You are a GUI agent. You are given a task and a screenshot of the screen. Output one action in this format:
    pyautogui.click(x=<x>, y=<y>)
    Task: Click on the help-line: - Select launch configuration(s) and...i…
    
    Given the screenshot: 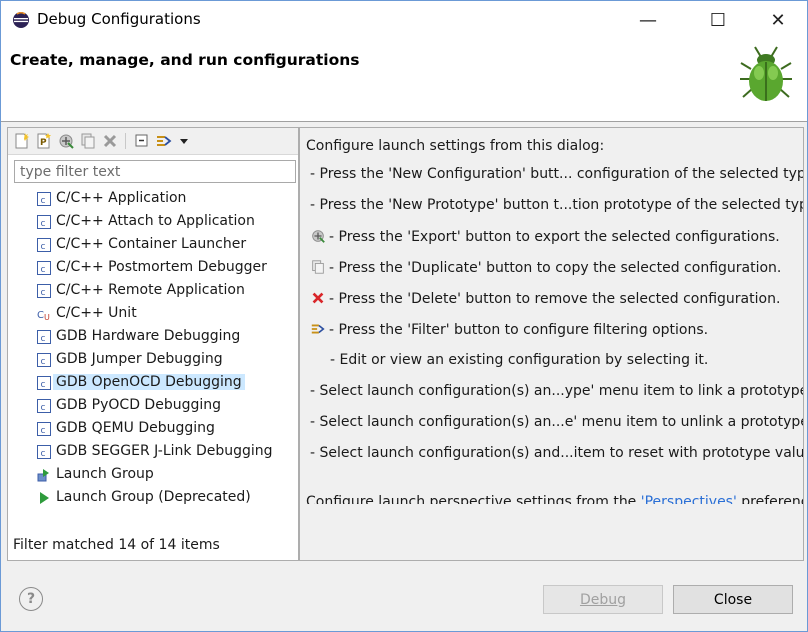 What is the action you would take?
    pyautogui.click(x=556, y=453)
    